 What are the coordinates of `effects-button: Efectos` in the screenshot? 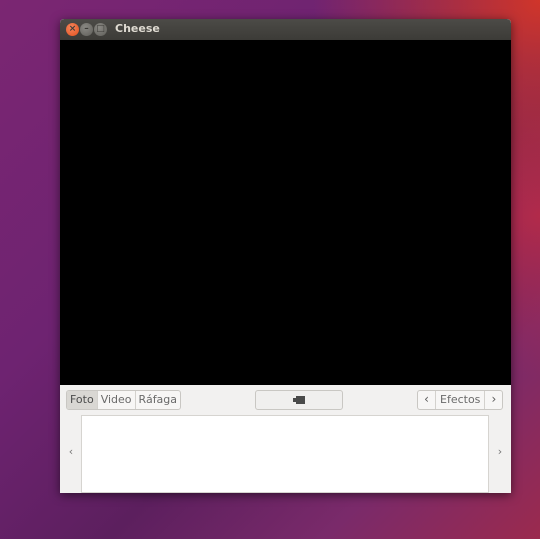 It's located at (460, 400).